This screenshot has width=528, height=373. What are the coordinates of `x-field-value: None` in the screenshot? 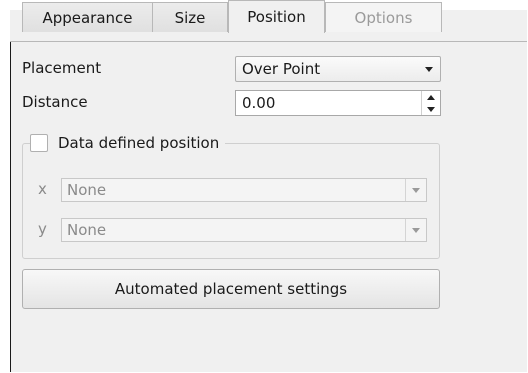 It's located at (87, 190).